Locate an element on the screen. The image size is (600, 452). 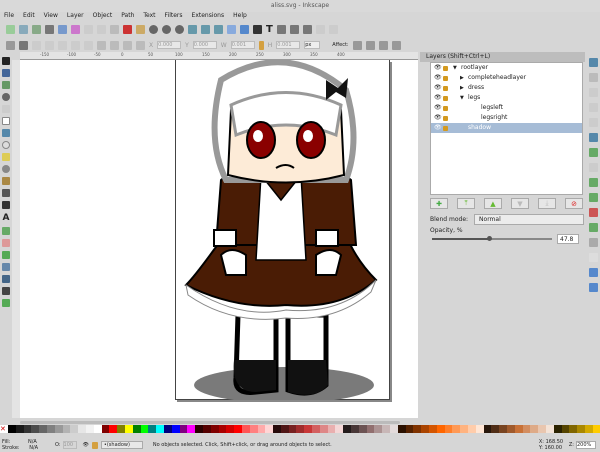
copy-icon is located at coordinates (114, 29).